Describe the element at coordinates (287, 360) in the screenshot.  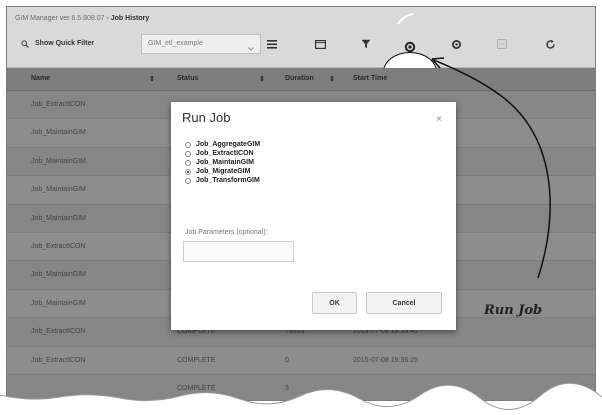
I see `cell-duration: 0` at that location.